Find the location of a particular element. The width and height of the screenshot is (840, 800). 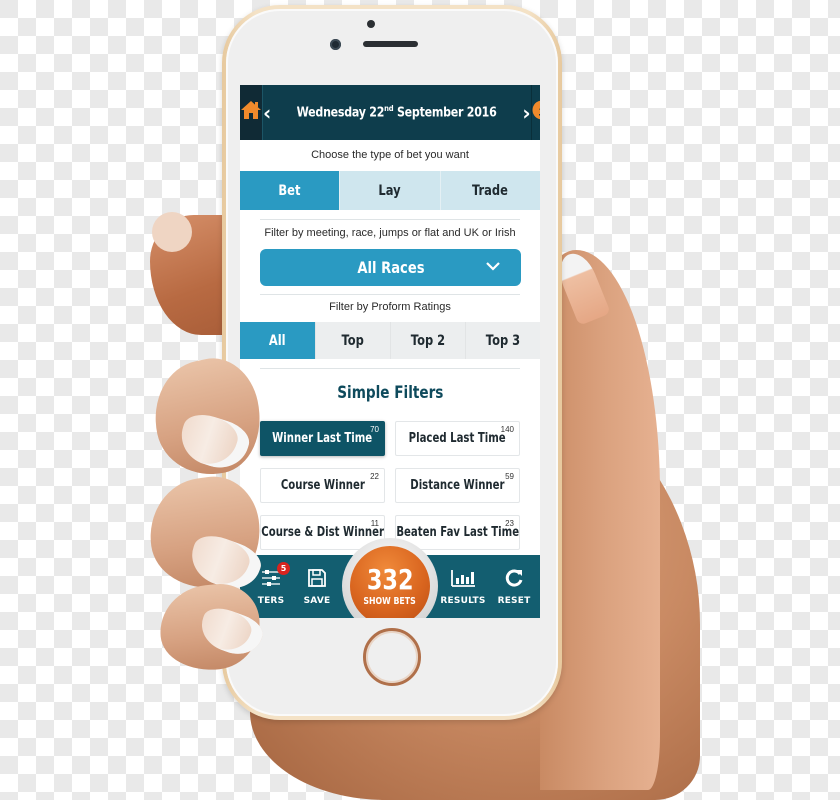

ratings-tabs: All Top Top 2 Top 3 is located at coordinates (390, 340).